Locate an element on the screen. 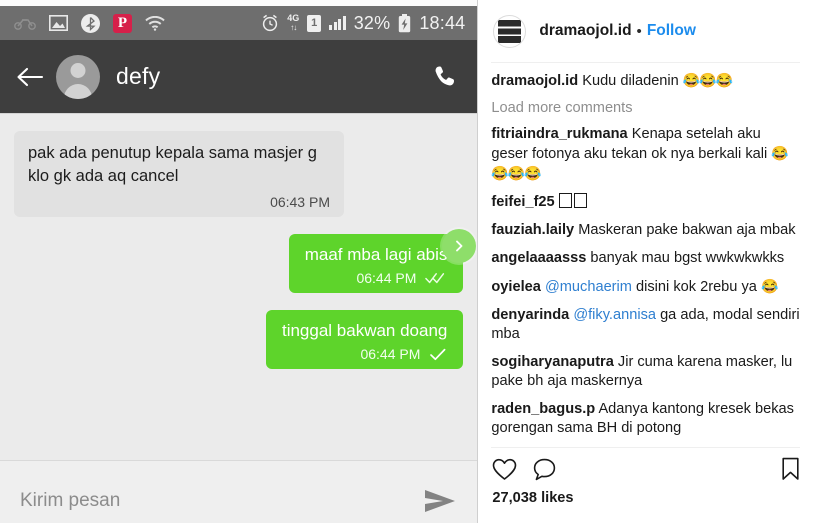  comment-text: disini kok 2rebu ya is located at coordinates (696, 287).